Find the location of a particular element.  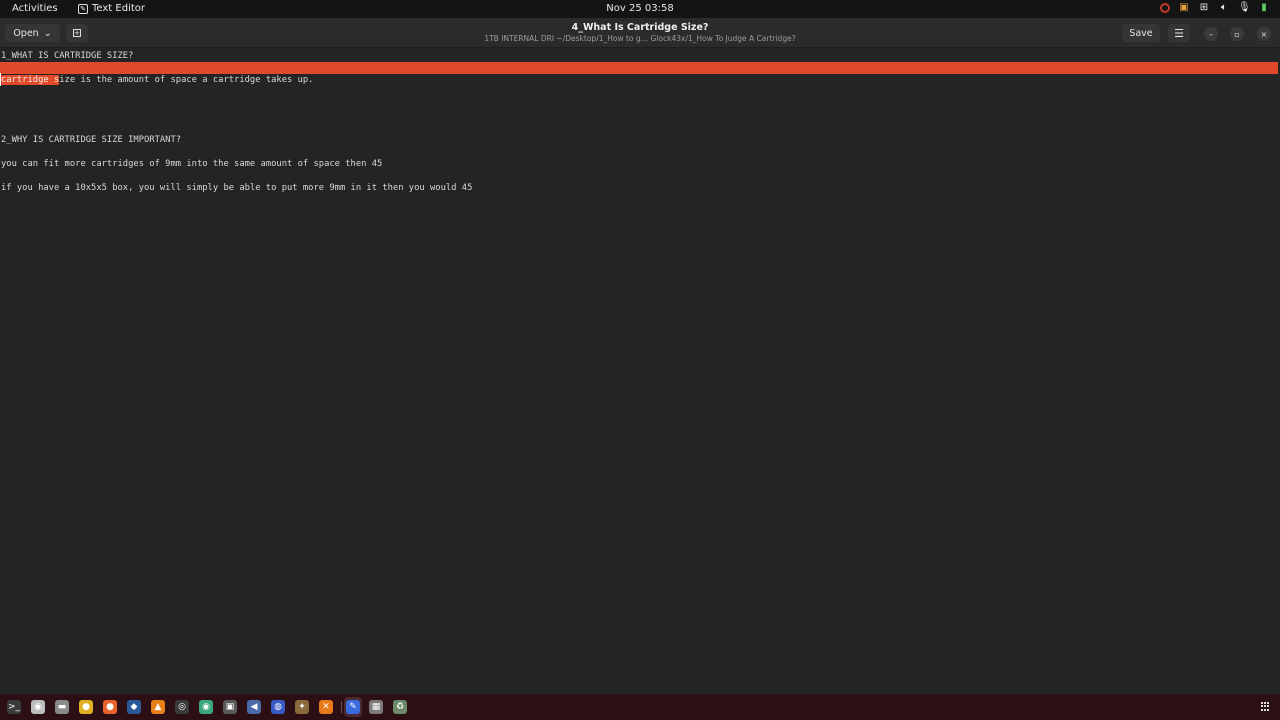

dock-text-editor-icon: ✎ is located at coordinates (353, 707).